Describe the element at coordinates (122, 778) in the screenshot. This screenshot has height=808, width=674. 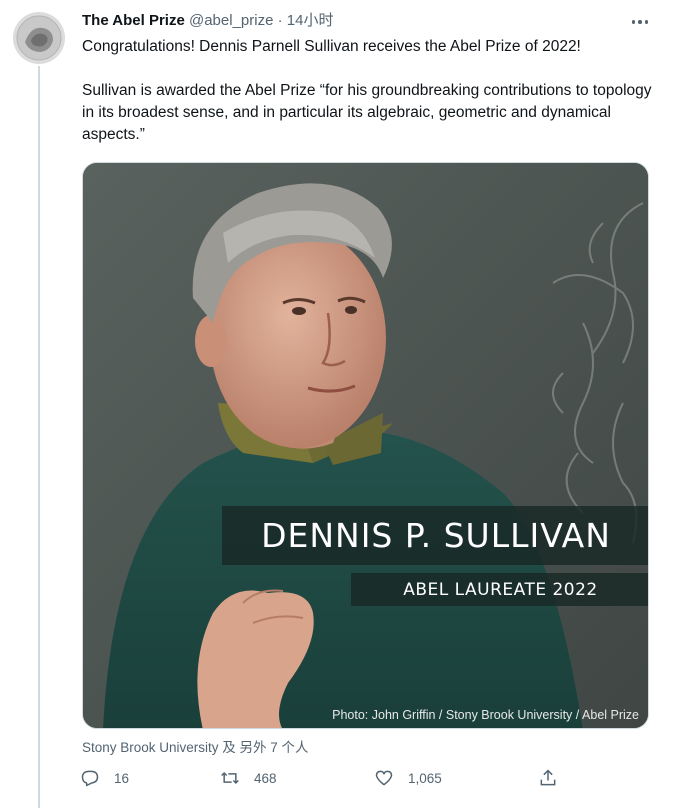
I see `reply-count: 16` at that location.